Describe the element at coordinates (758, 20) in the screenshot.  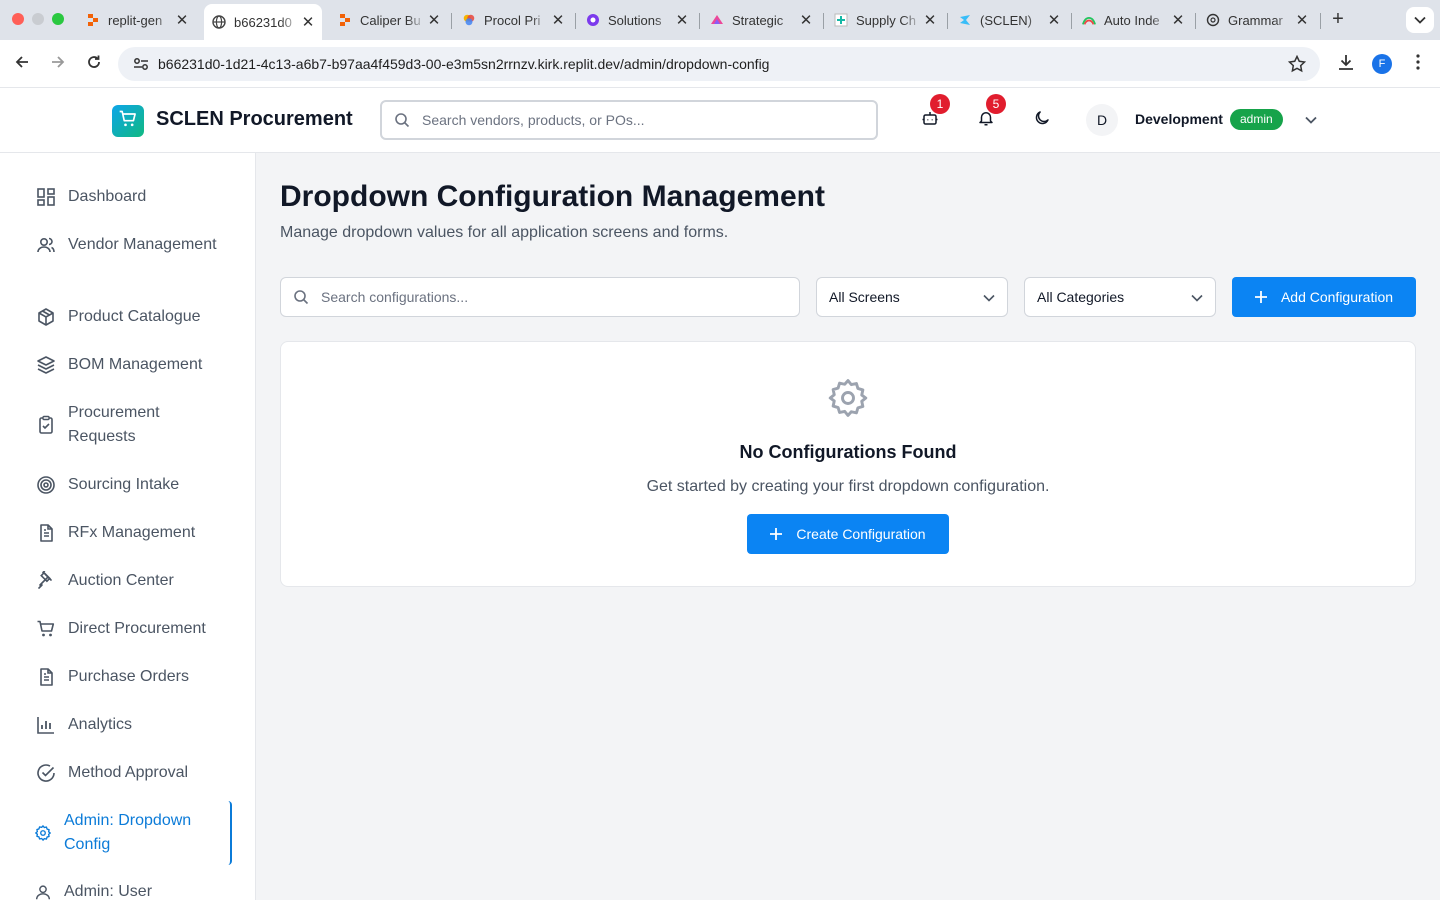
I see `tab-title: Strategic` at that location.